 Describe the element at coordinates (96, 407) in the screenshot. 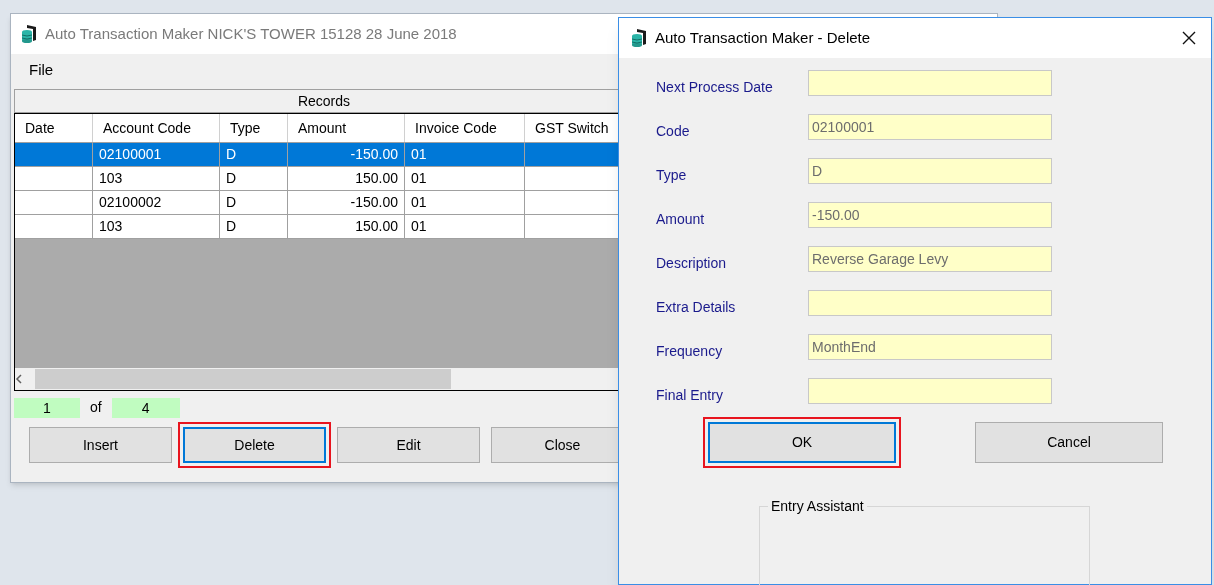

I see `of-label: of` at that location.